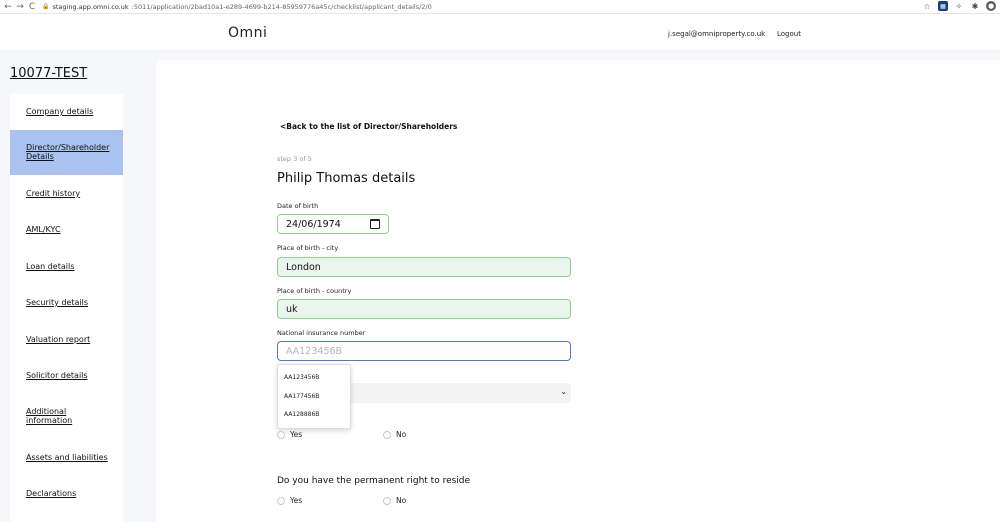  I want to click on radio-no-1: No, so click(394, 434).